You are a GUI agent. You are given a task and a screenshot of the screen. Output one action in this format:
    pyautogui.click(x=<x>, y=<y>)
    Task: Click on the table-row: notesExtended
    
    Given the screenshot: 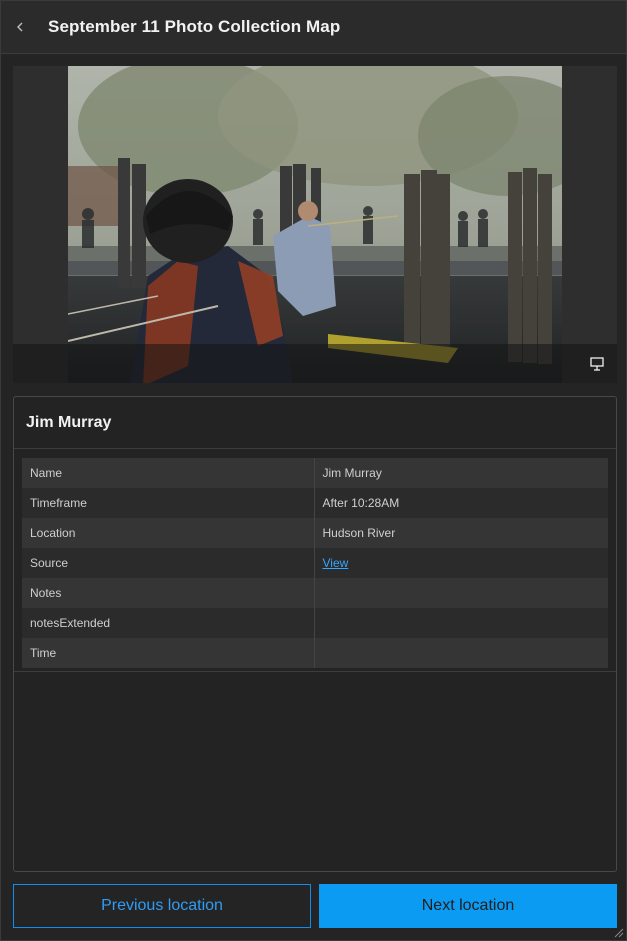 What is the action you would take?
    pyautogui.click(x=315, y=623)
    